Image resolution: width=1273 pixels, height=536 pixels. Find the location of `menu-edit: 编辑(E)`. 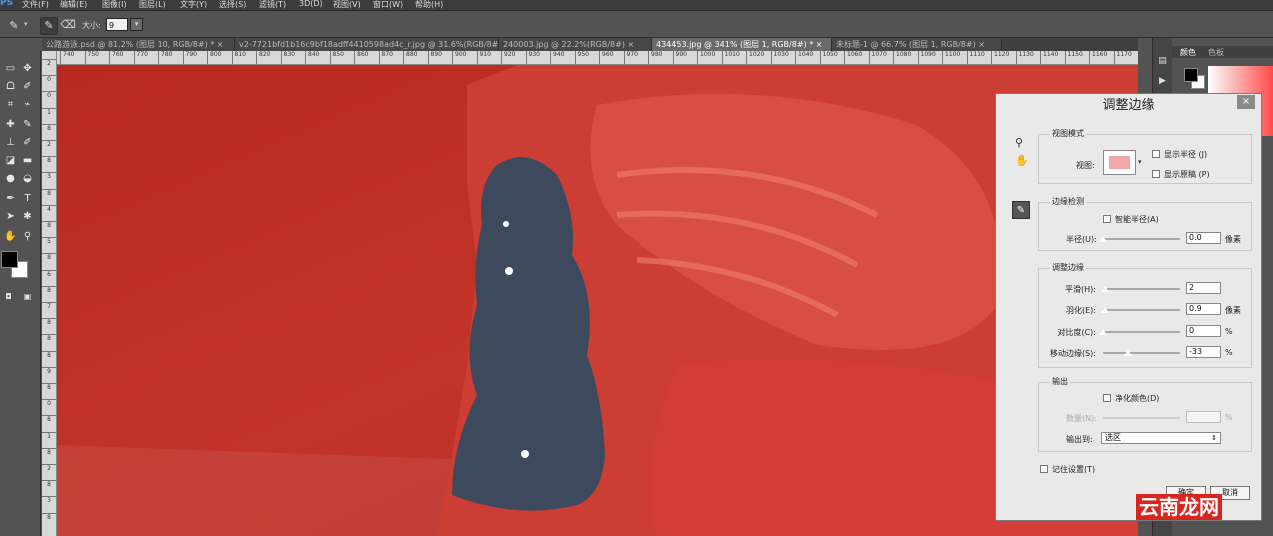

menu-edit: 编辑(E) is located at coordinates (73, 5).